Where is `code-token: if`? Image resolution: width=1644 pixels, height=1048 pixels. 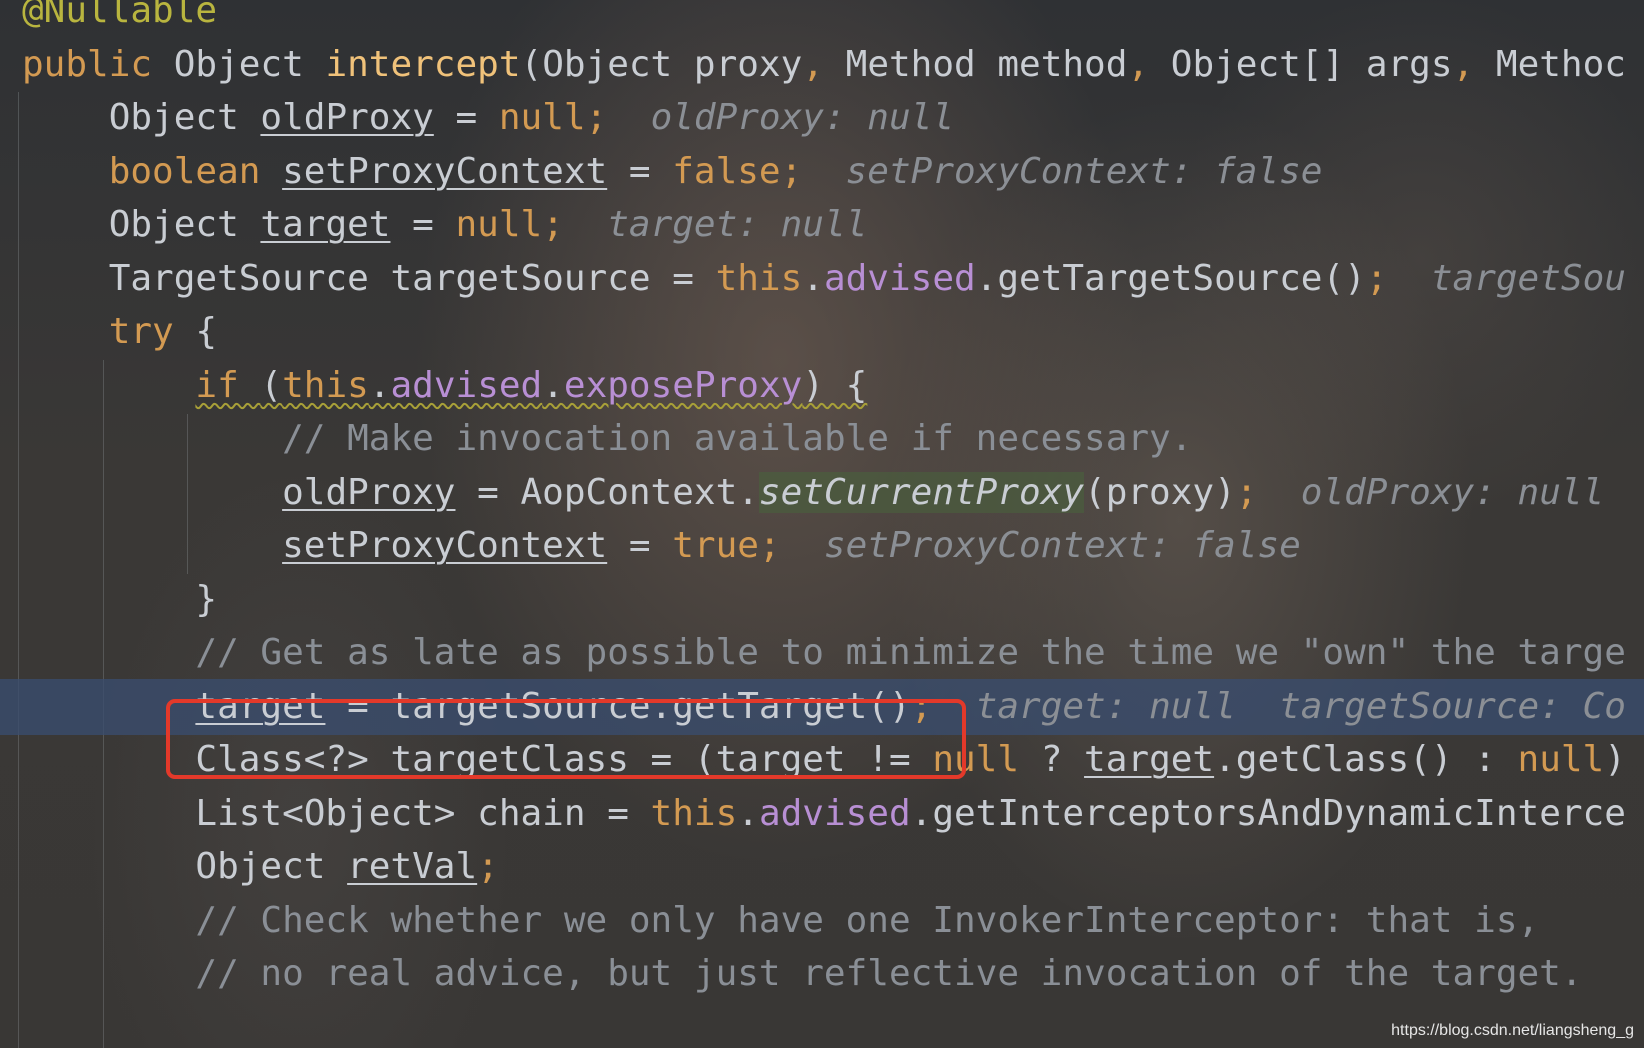
code-token: if is located at coordinates (228, 385).